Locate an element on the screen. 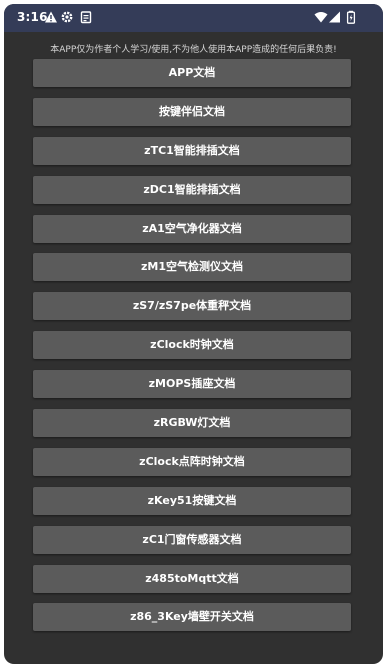 Image resolution: width=387 pixels, height=668 pixels. zc1-doc-button: zC1门窗传感器文档 is located at coordinates (192, 539).